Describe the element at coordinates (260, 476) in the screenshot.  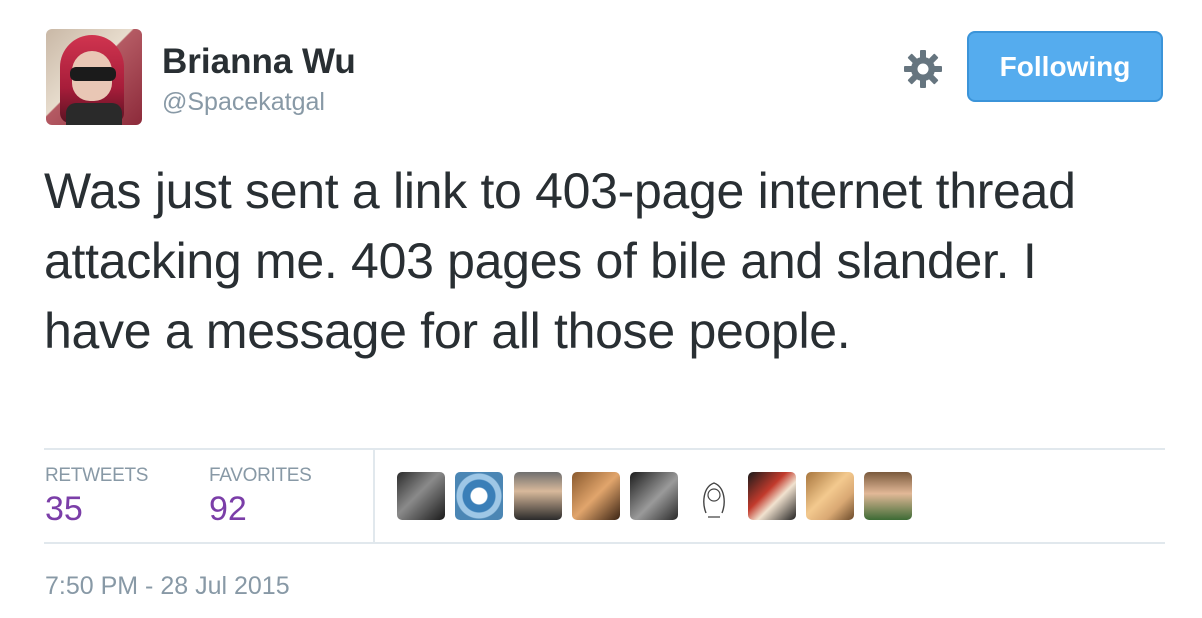
I see `favorites-label: FAVORITES` at that location.